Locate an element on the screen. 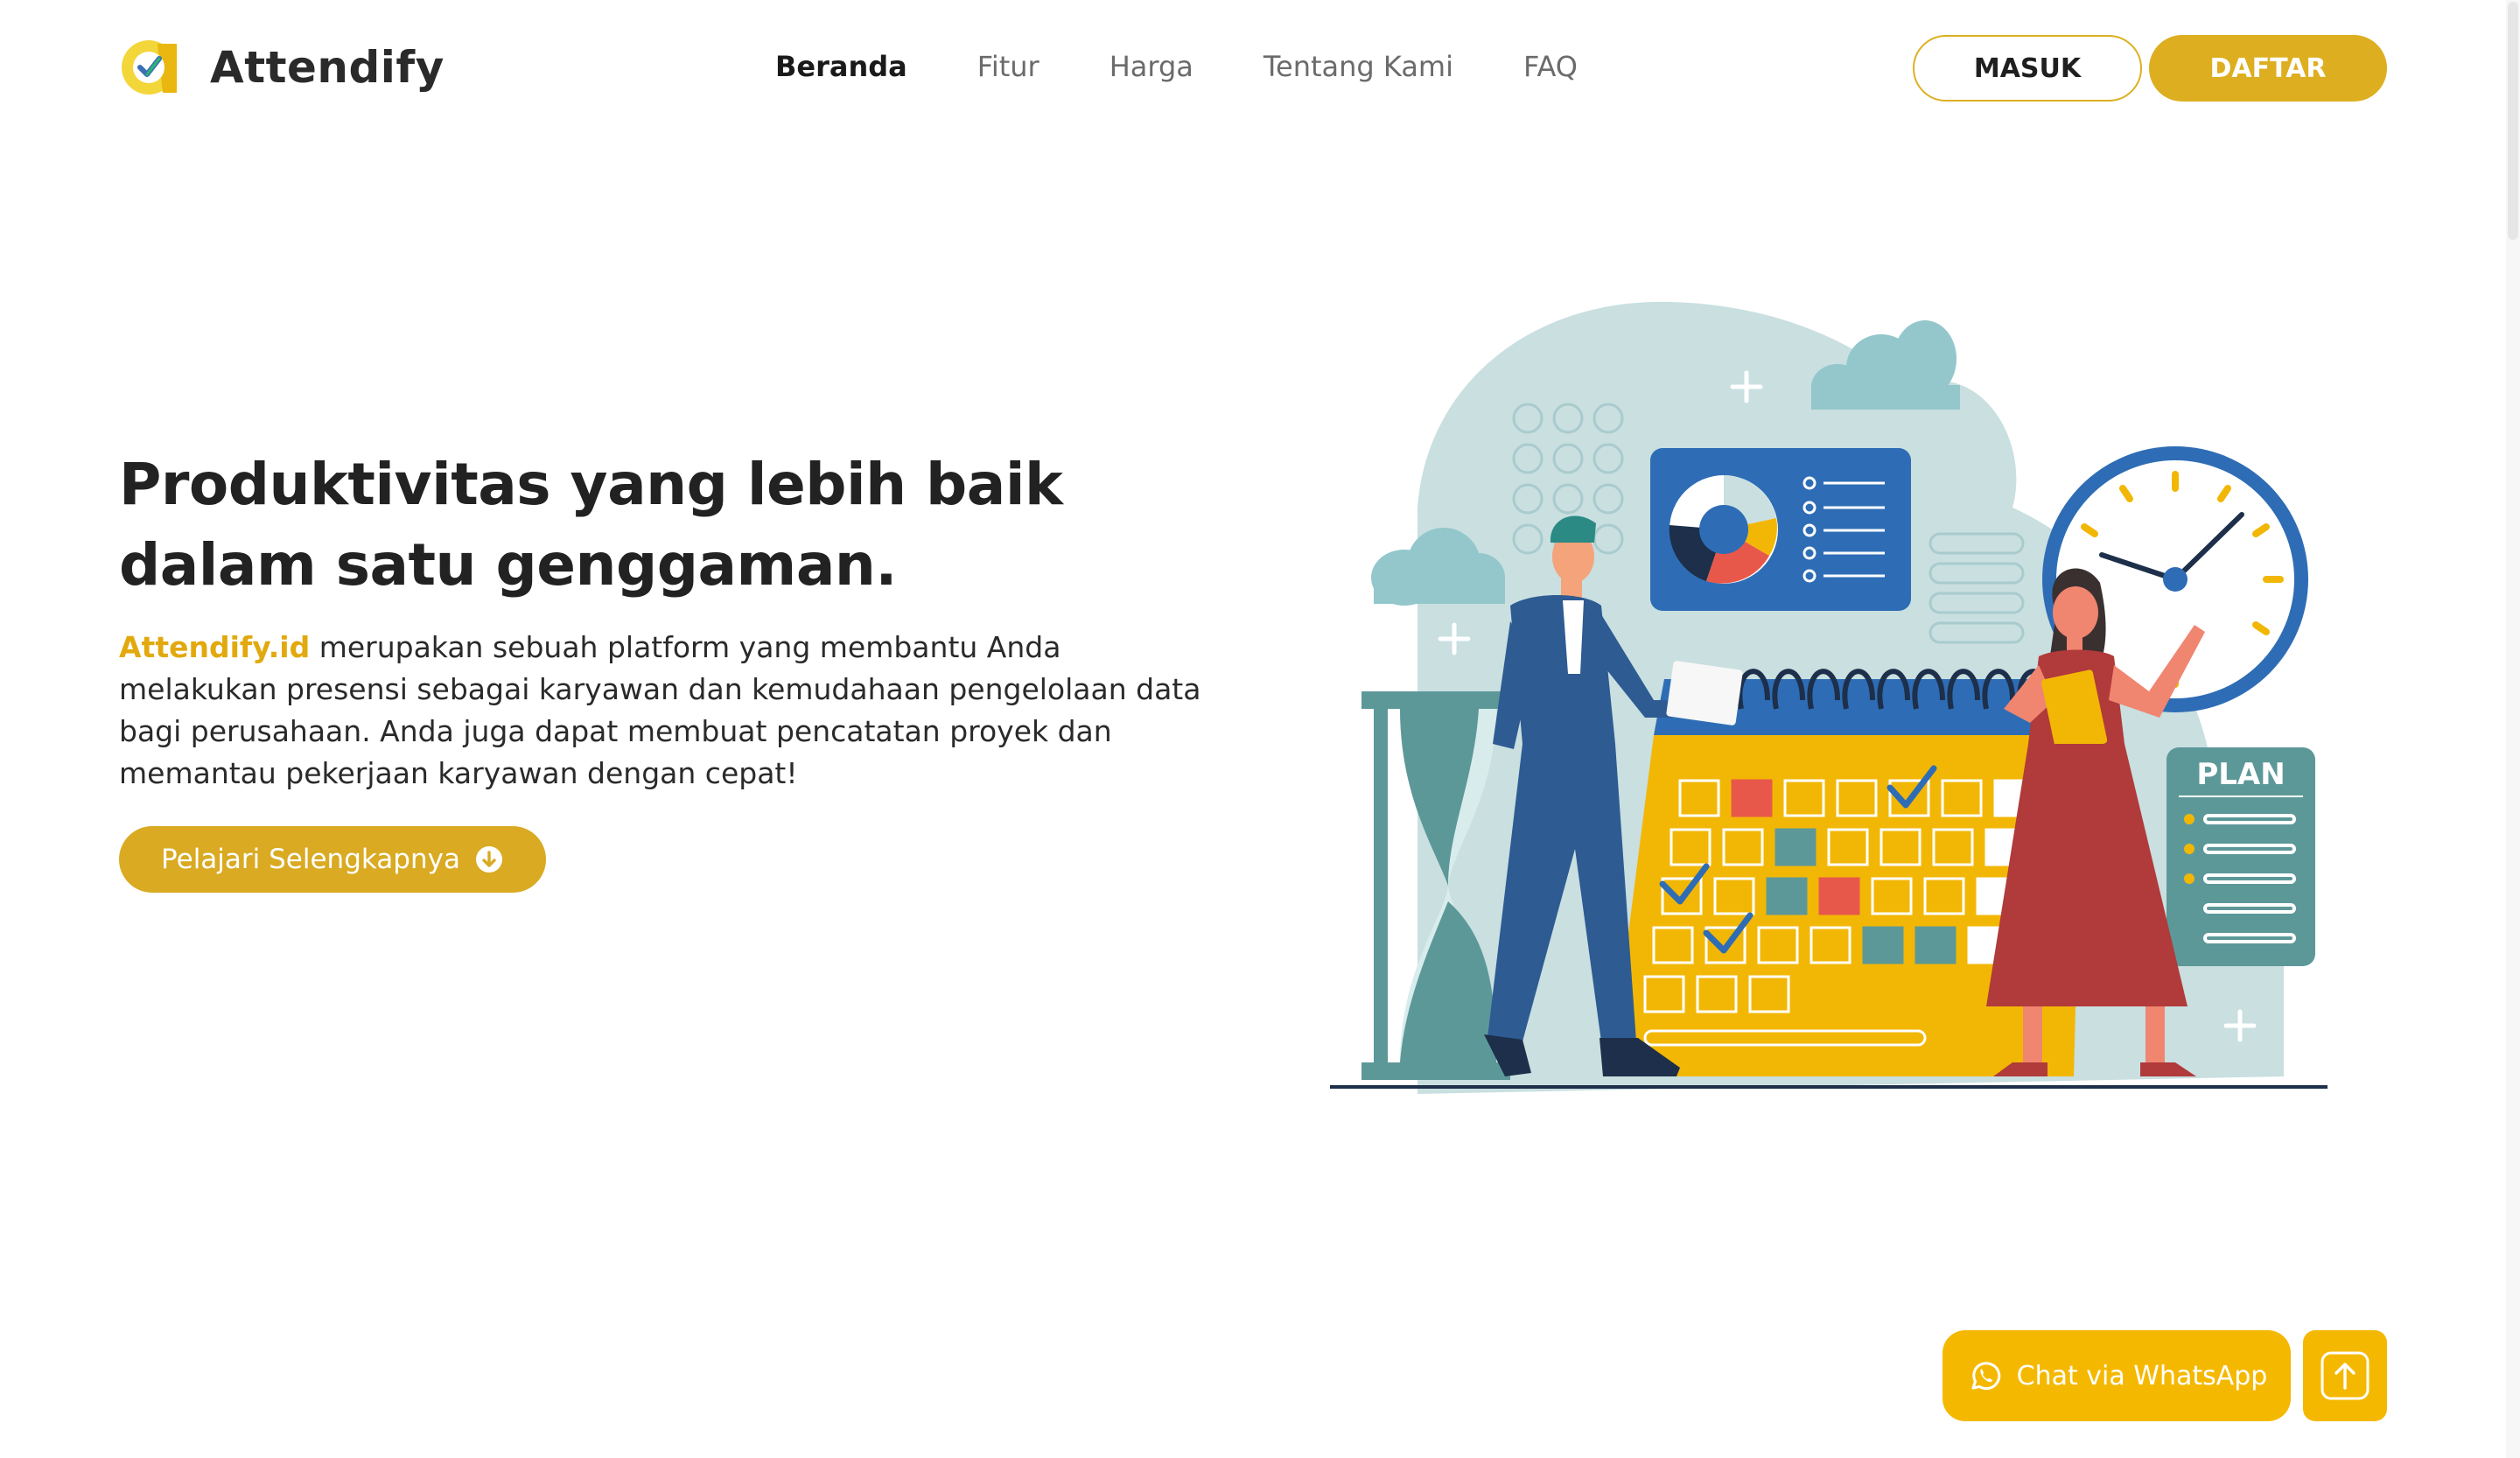 This screenshot has height=1458, width=2520. attendify-logo-icon is located at coordinates (149, 67).